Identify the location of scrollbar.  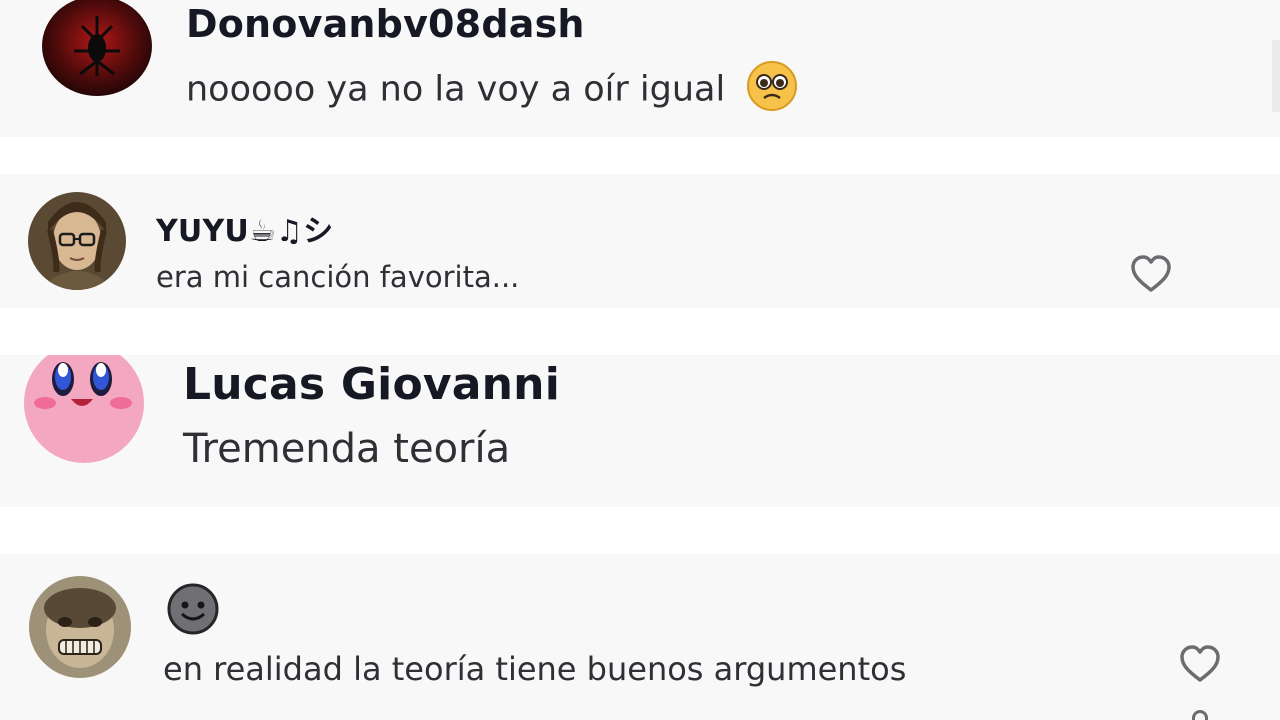
(1276, 76).